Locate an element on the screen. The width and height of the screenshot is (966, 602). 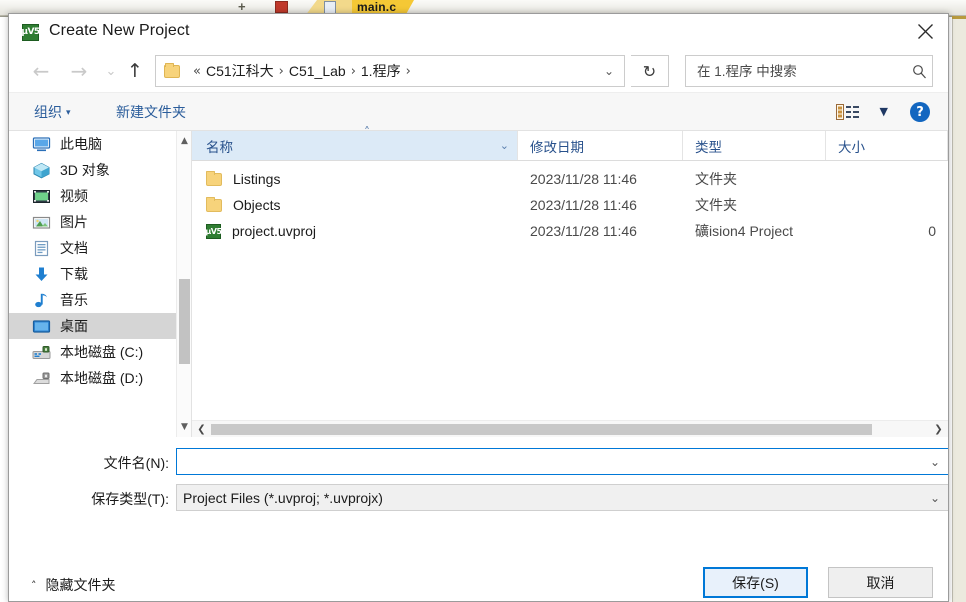
sidebar-item-local-disk-d: 本地磁盘 (D:) is located at coordinates (100, 378).